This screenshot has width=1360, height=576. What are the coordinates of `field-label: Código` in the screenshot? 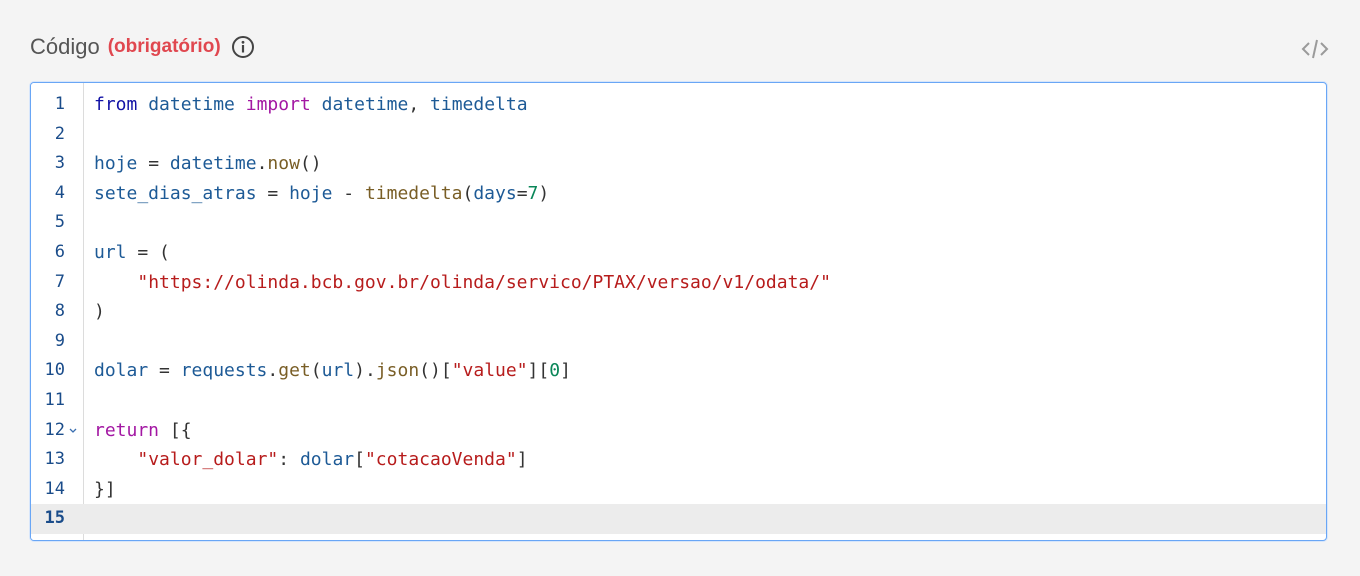 It's located at (65, 46).